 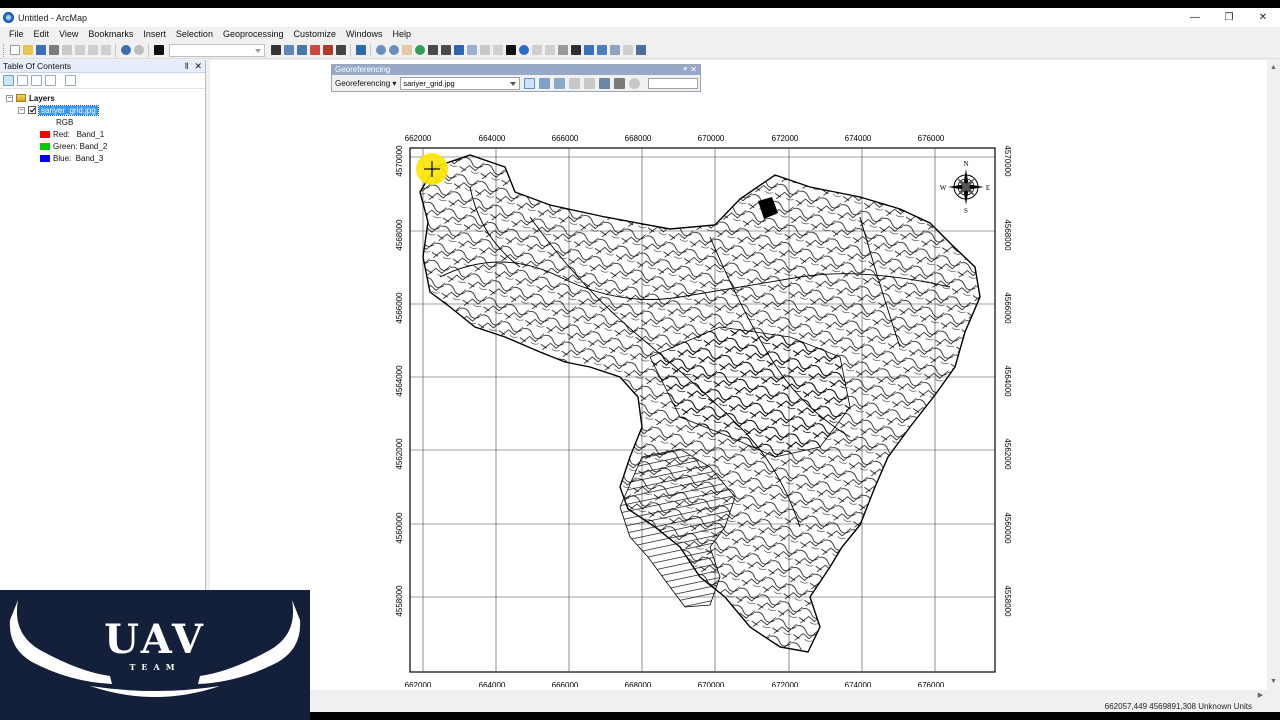 What do you see at coordinates (27, 50) in the screenshot?
I see `open-folder-icon` at bounding box center [27, 50].